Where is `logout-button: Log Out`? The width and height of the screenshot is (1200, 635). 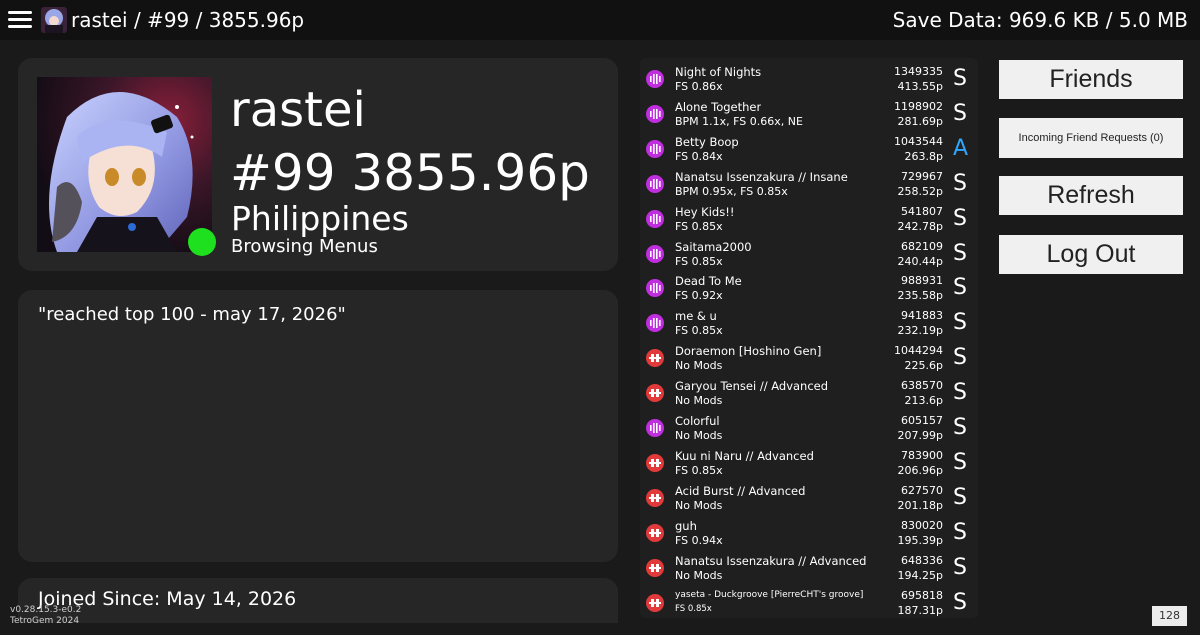 logout-button: Log Out is located at coordinates (1091, 254).